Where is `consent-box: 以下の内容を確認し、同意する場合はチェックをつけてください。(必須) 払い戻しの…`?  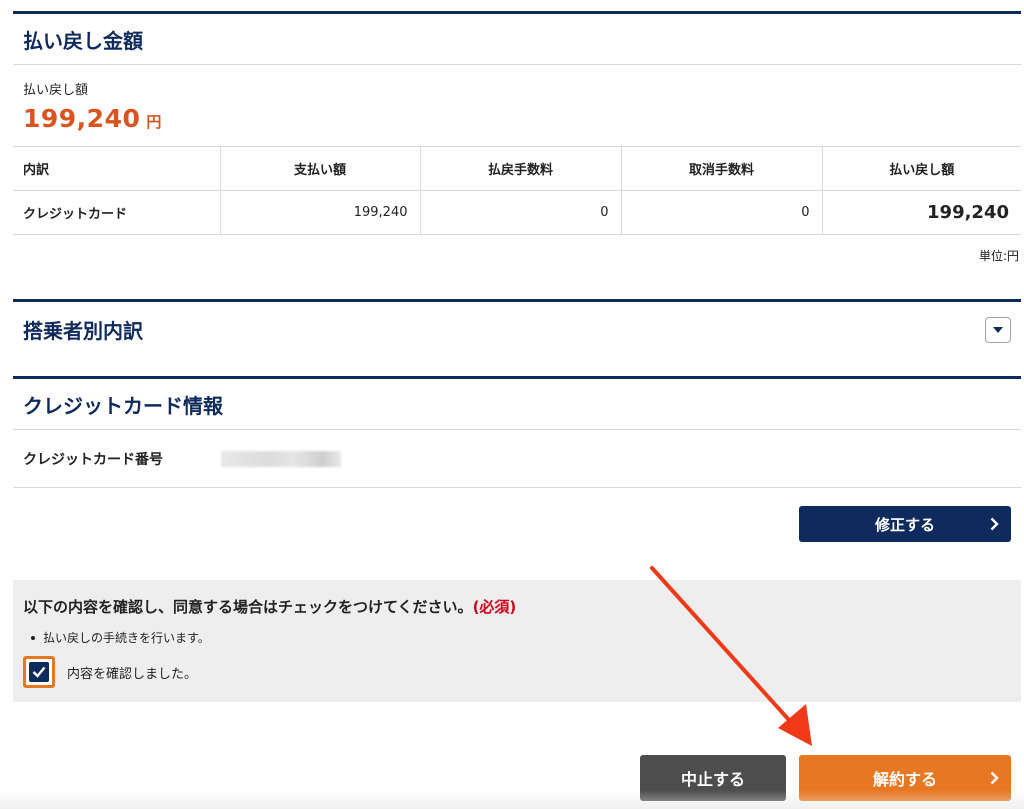
consent-box: 以下の内容を確認し、同意する場合はチェックをつけてください。(必須) 払い戻しの… is located at coordinates (517, 641).